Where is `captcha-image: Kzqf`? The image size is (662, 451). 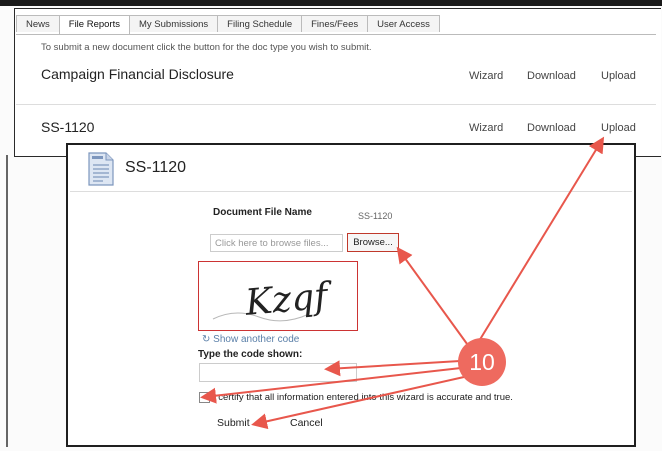 captcha-image: Kzqf is located at coordinates (278, 296).